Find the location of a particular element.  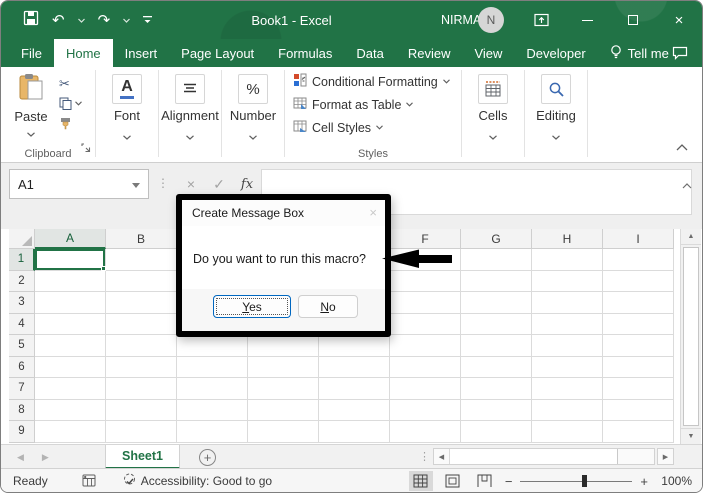

number-group: % Number is located at coordinates (253, 114).